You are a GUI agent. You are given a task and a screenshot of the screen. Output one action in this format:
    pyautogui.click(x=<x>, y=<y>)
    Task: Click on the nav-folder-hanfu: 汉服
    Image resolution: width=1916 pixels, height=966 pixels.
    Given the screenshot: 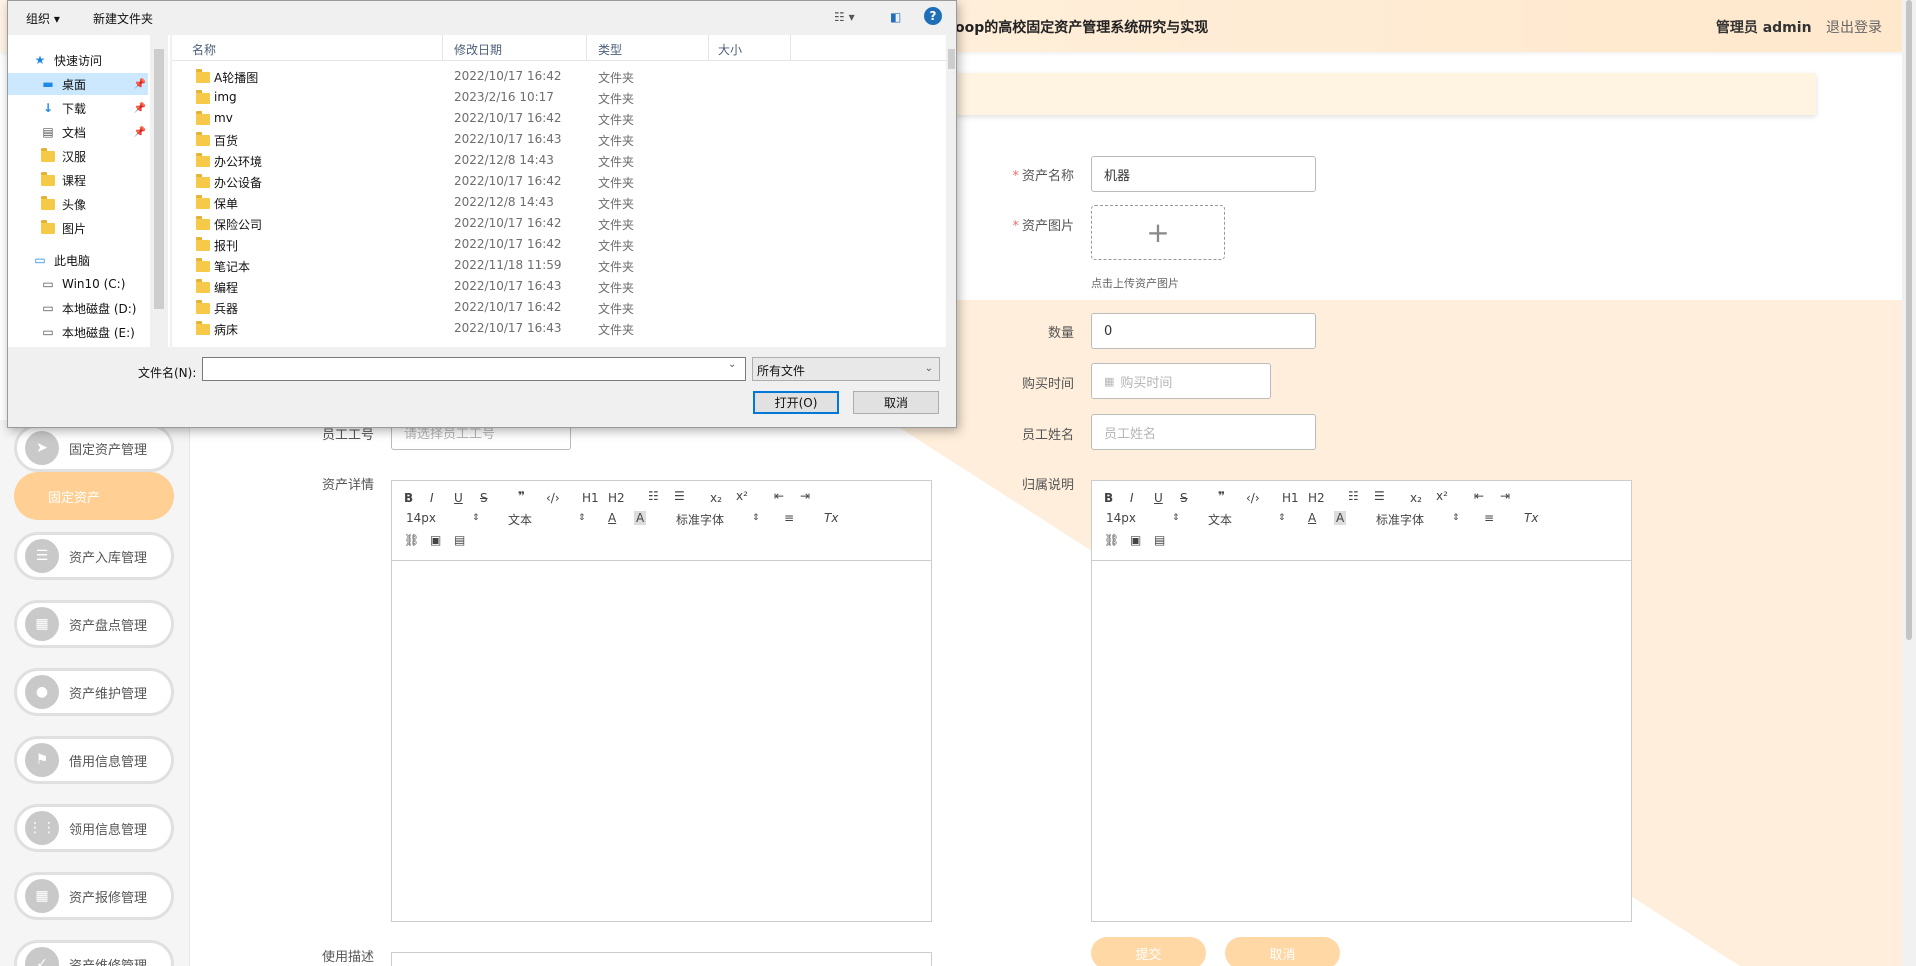 What is the action you would take?
    pyautogui.click(x=78, y=156)
    